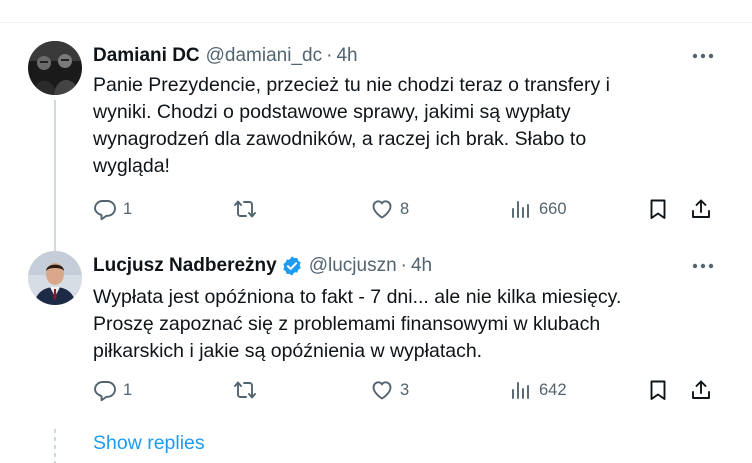 The width and height of the screenshot is (752, 463). I want to click on show-replies-link: Show replies, so click(149, 443).